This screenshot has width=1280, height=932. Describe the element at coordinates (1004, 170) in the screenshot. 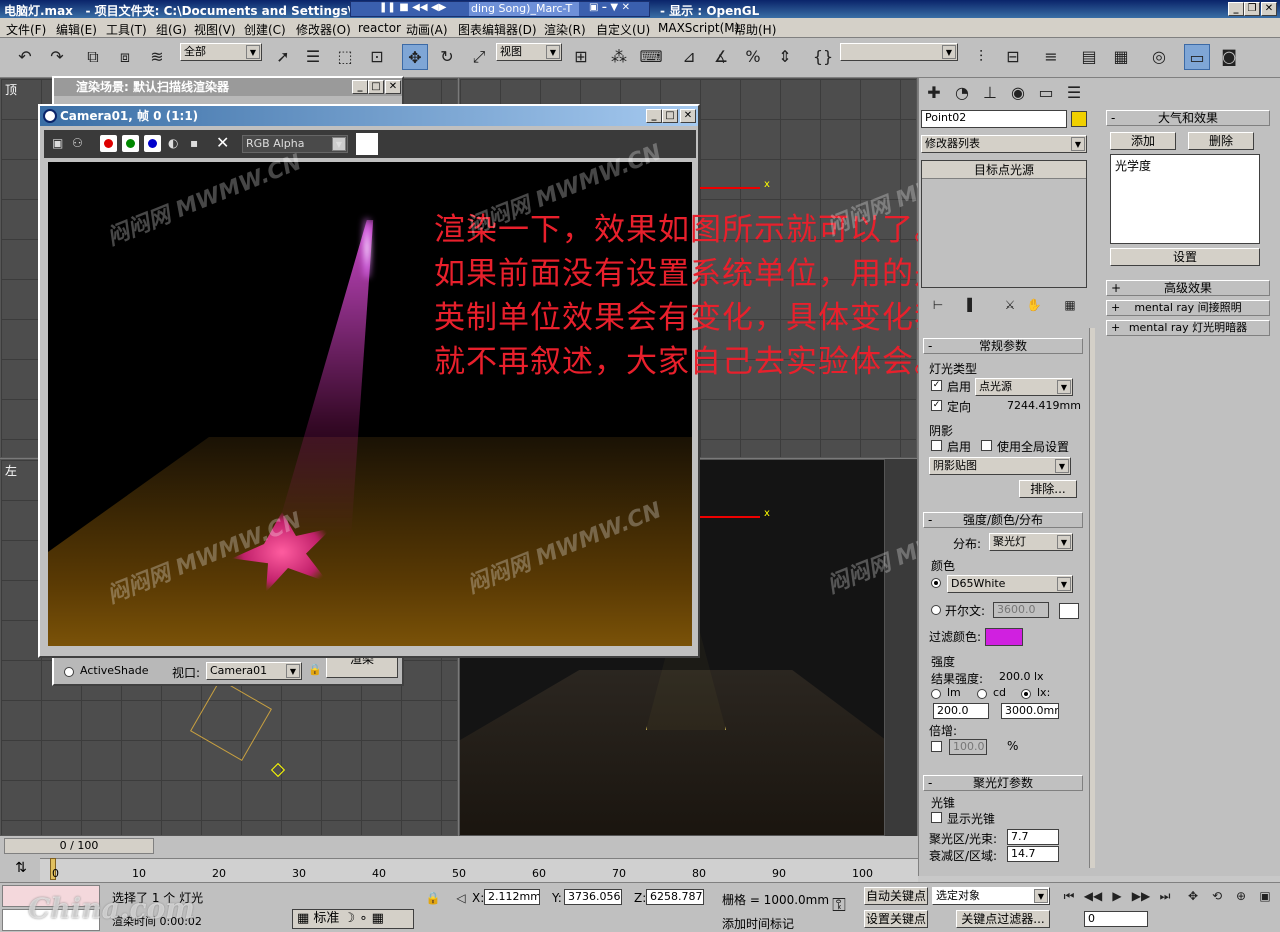

I see `stack-item-target-point: 目标点光源` at that location.